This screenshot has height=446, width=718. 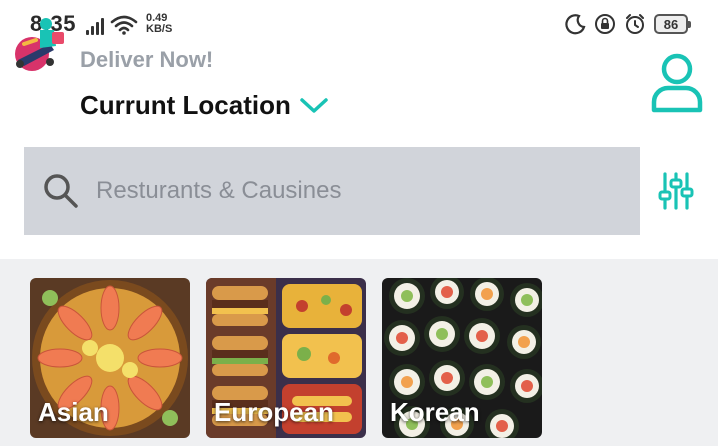 What do you see at coordinates (677, 83) in the screenshot?
I see `user-profile-icon` at bounding box center [677, 83].